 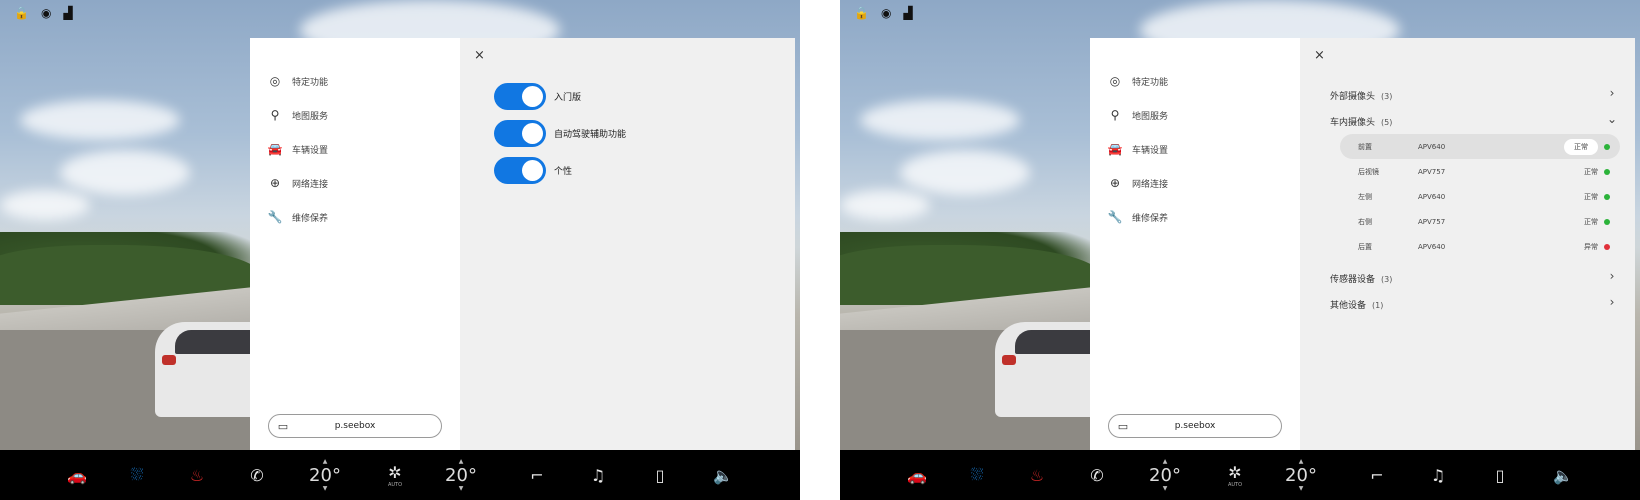 What do you see at coordinates (1378, 305) in the screenshot?
I see `section-count: (1)` at bounding box center [1378, 305].